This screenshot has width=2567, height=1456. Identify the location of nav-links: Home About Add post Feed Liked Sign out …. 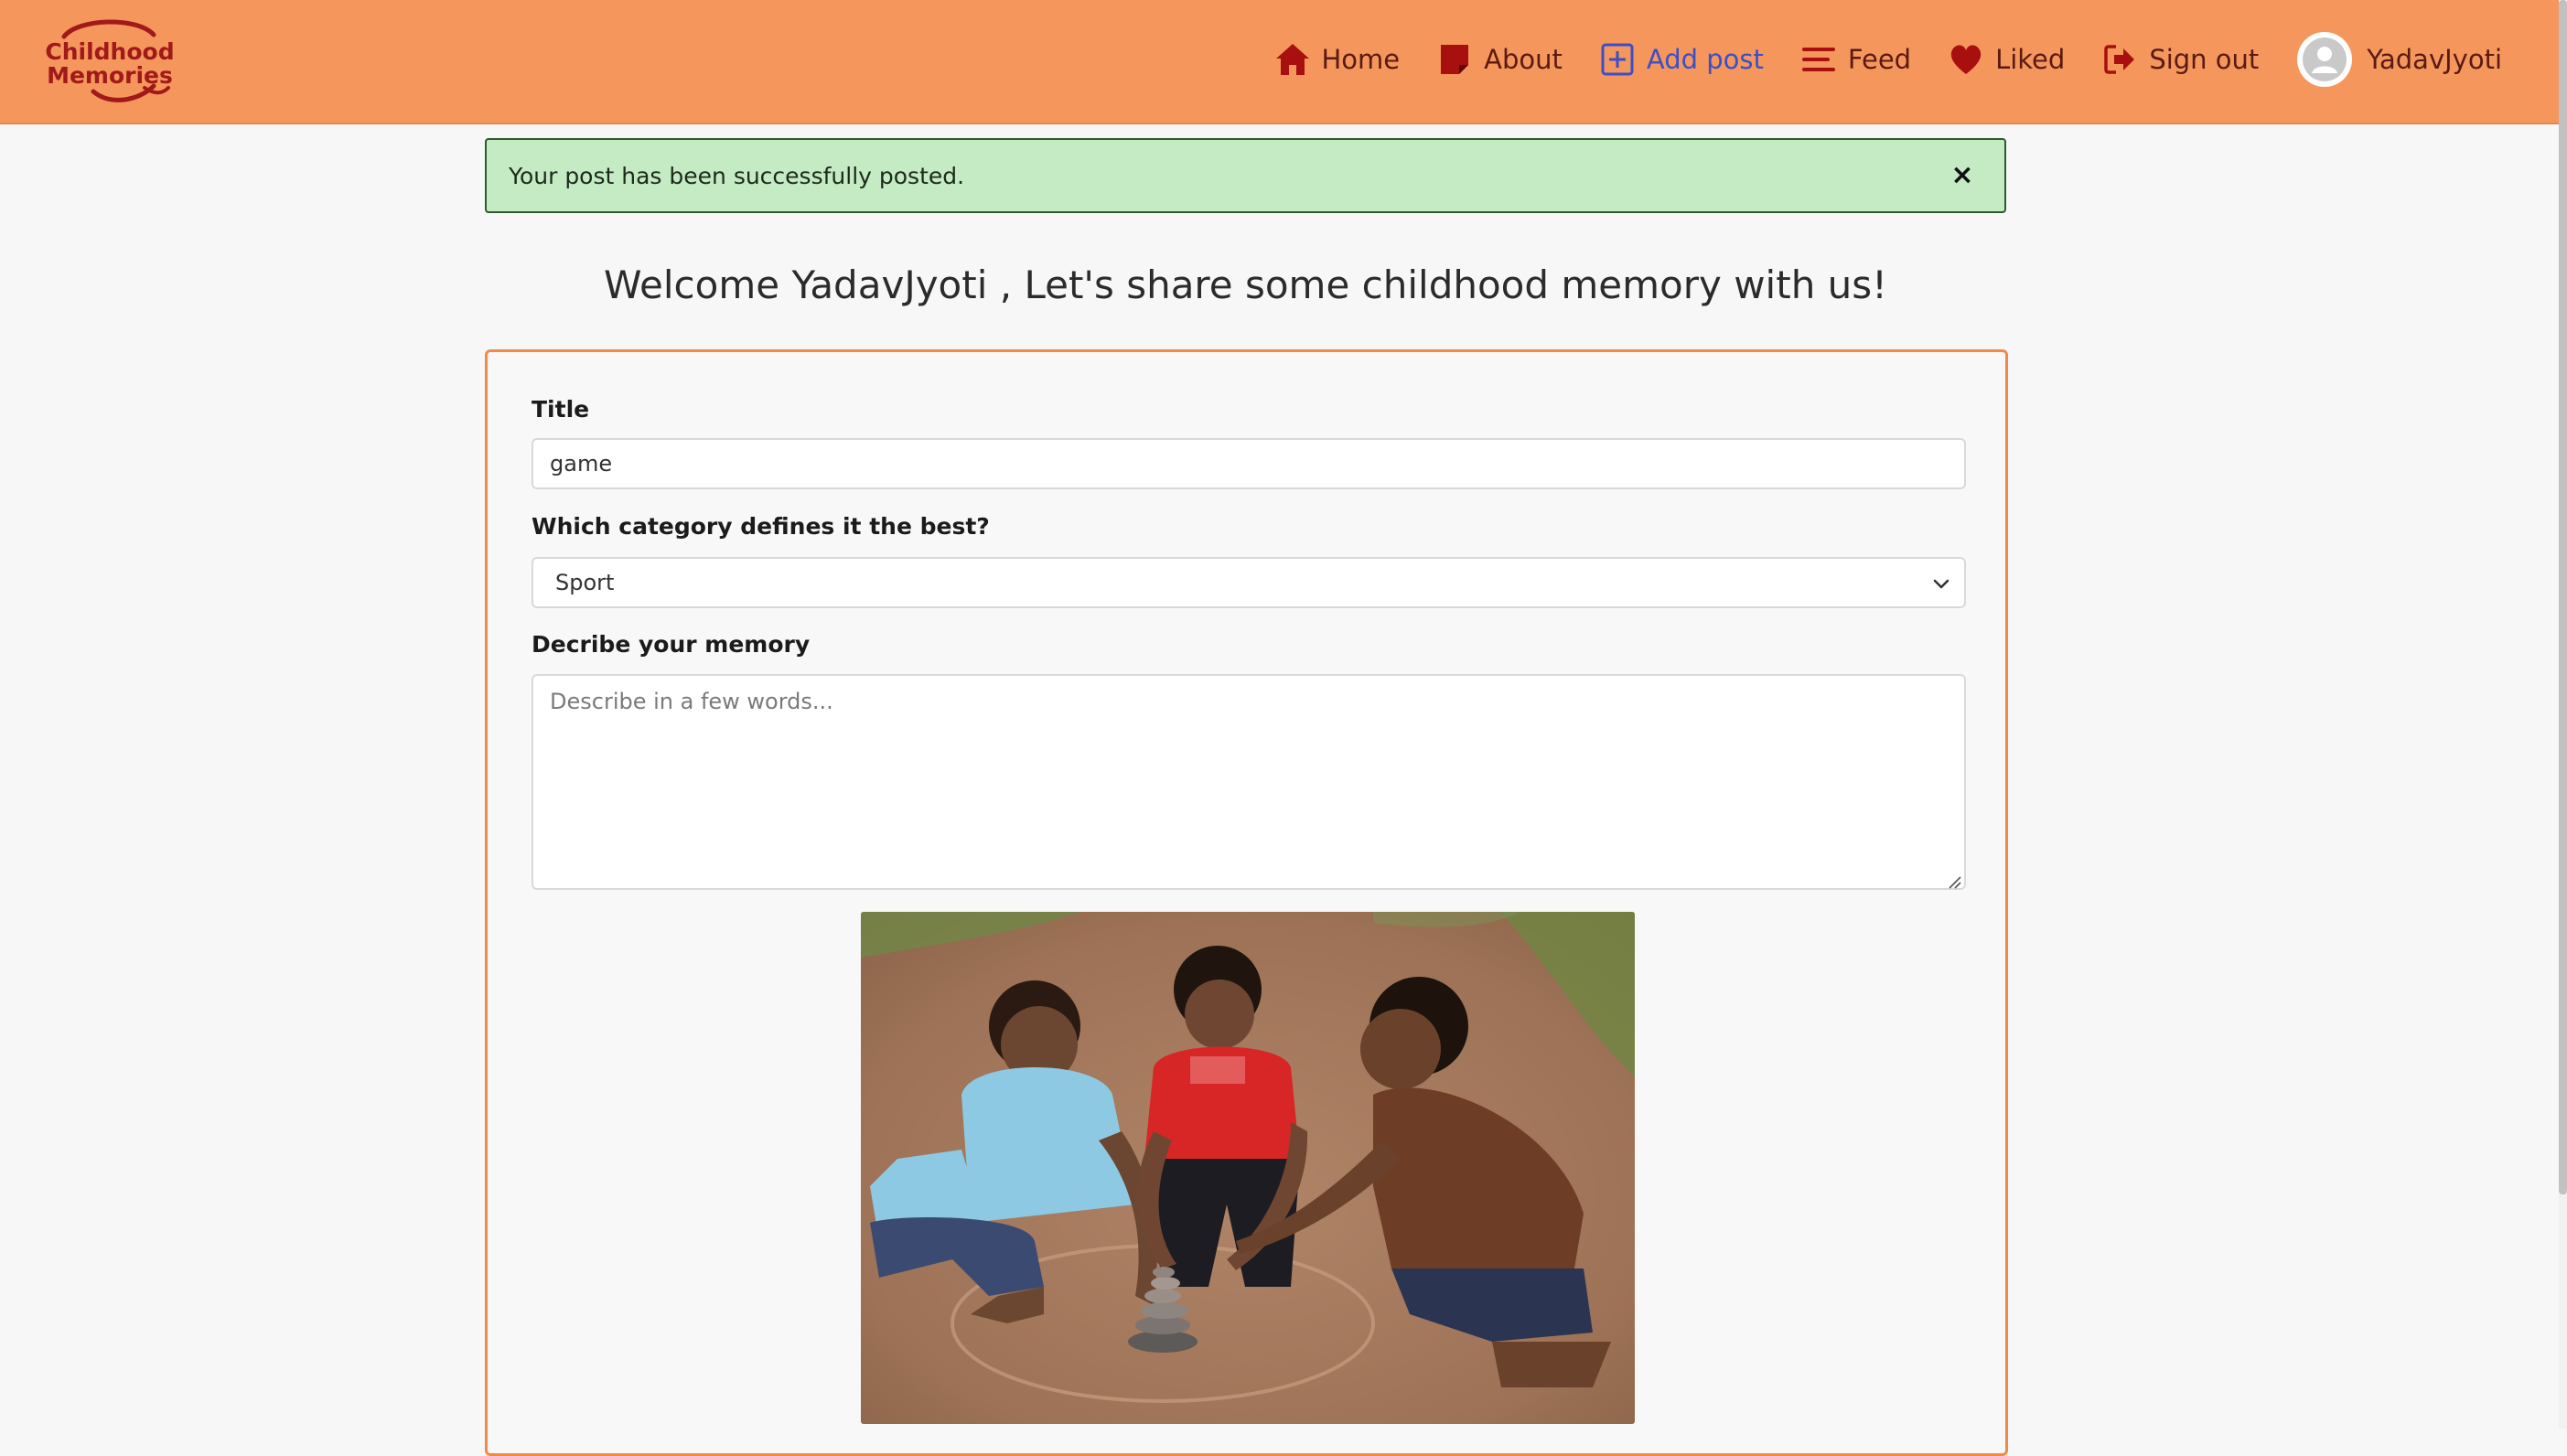
(1899, 59).